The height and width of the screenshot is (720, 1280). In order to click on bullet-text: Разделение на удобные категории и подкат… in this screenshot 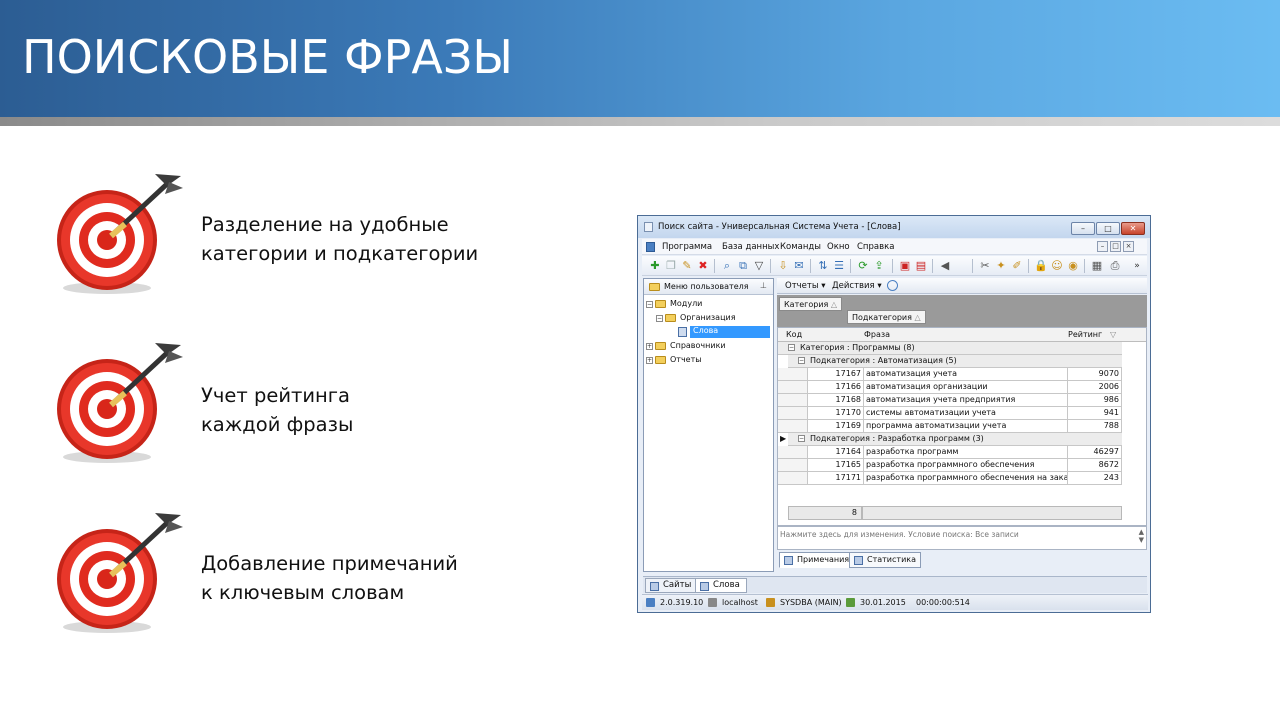, I will do `click(340, 239)`.